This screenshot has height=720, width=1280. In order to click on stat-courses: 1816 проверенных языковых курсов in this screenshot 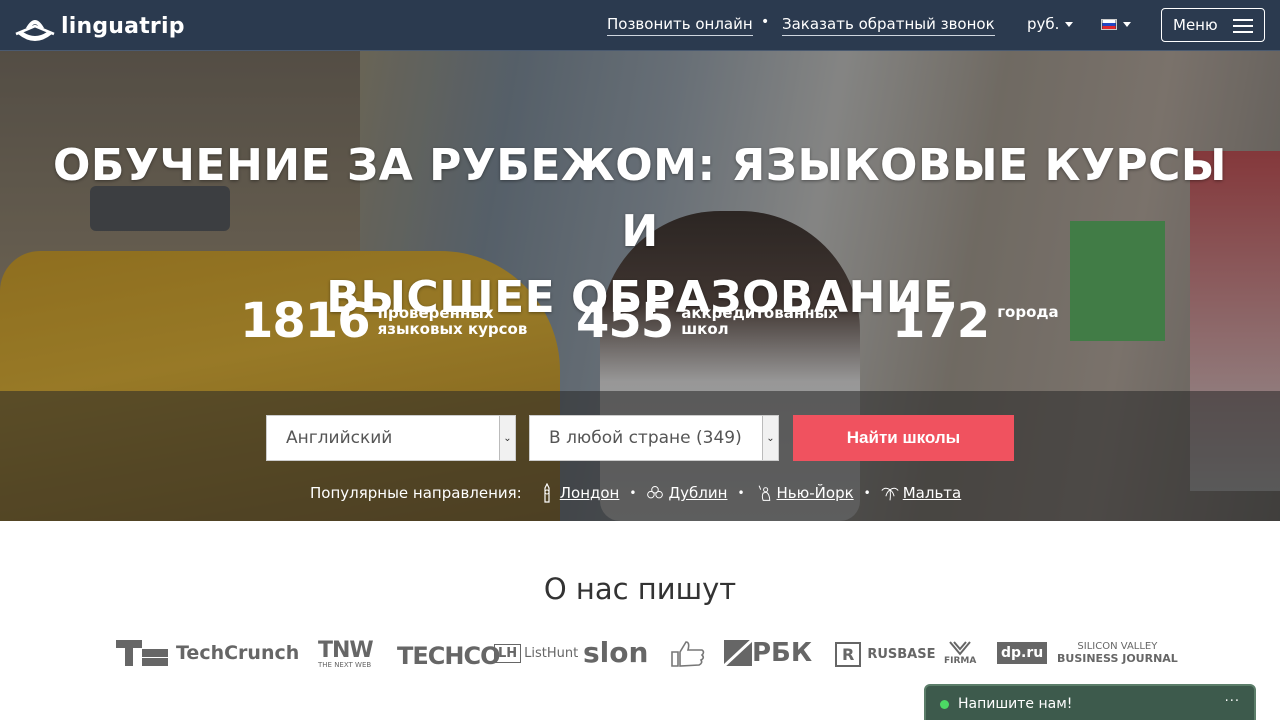, I will do `click(383, 321)`.